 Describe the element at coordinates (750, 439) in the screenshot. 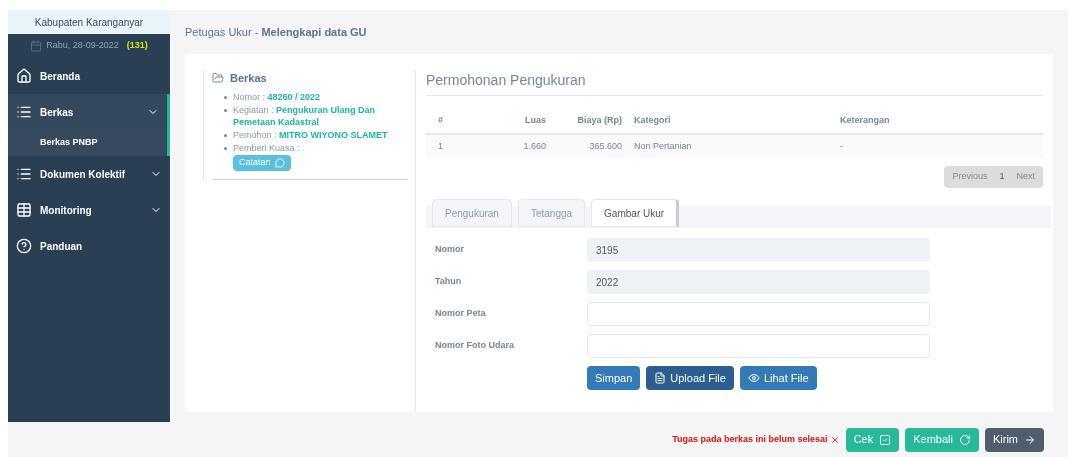

I see `warning-text: Tugas pada berkas ini belum selesai` at that location.